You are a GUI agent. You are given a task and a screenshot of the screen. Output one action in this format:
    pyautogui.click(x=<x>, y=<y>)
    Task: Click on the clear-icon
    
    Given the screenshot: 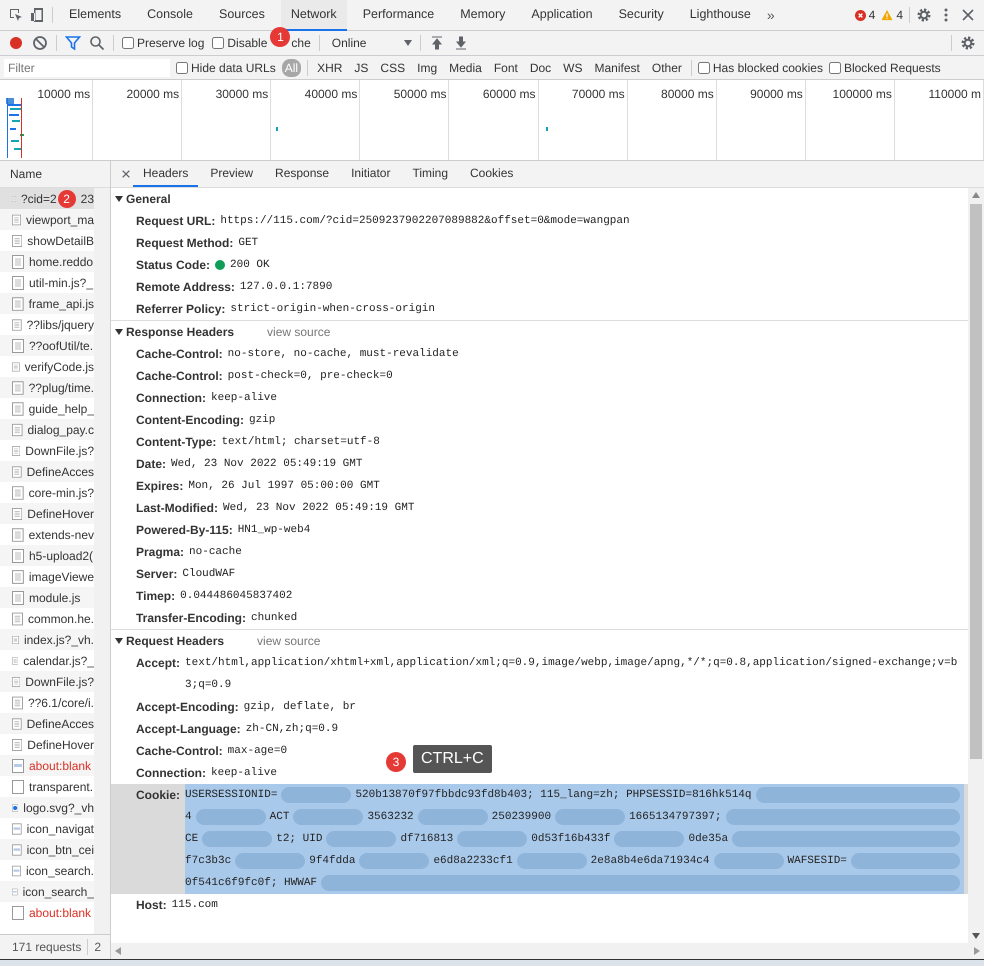 What is the action you would take?
    pyautogui.click(x=40, y=43)
    